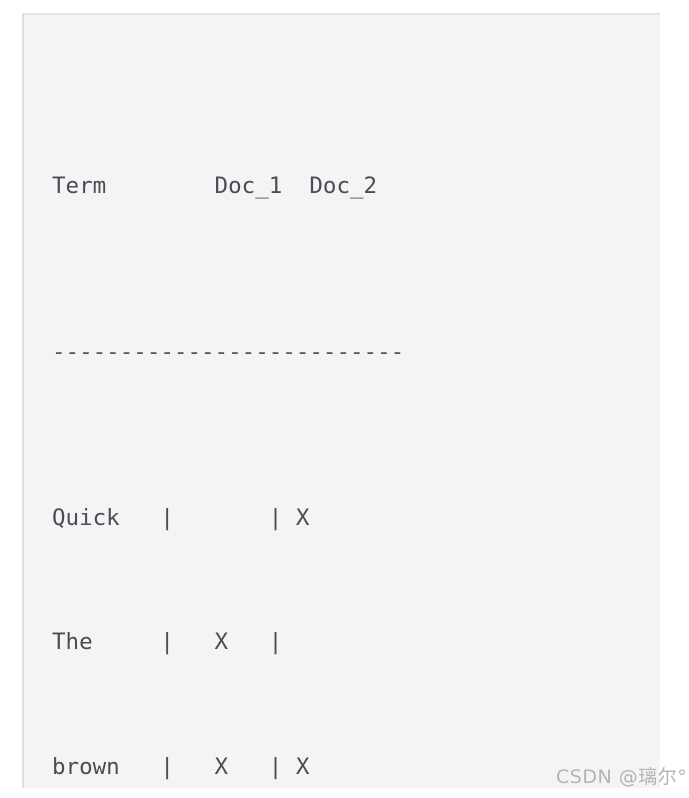  I want to click on table-row: The | X |, so click(167, 642).